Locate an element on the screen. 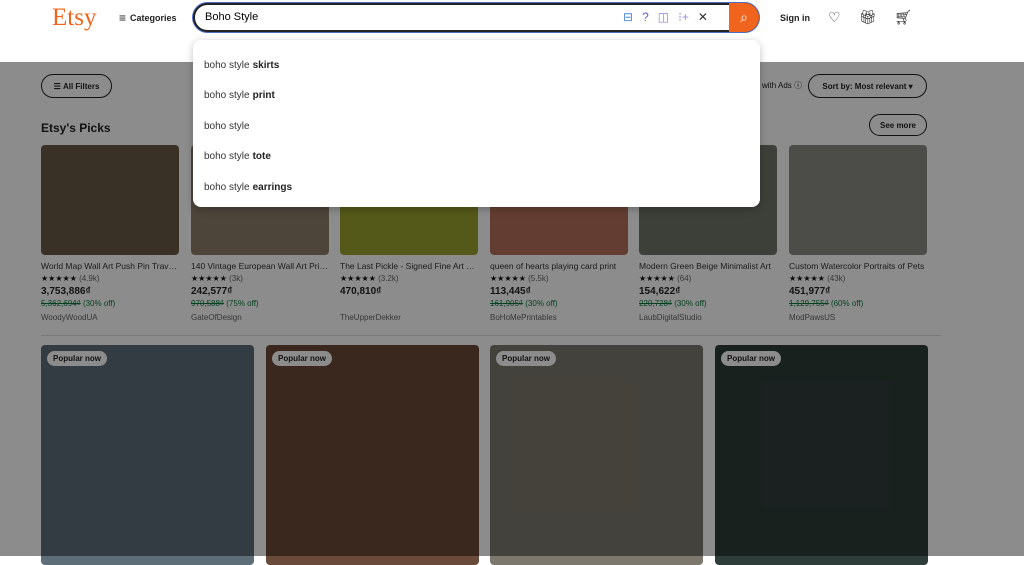 The image size is (1024, 565). categories-button: ≡ Categories is located at coordinates (148, 18).